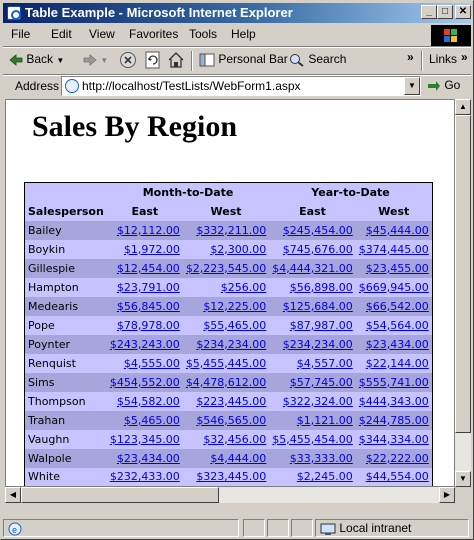 The image size is (474, 540). I want to click on menu-tools: Tools, so click(203, 34).